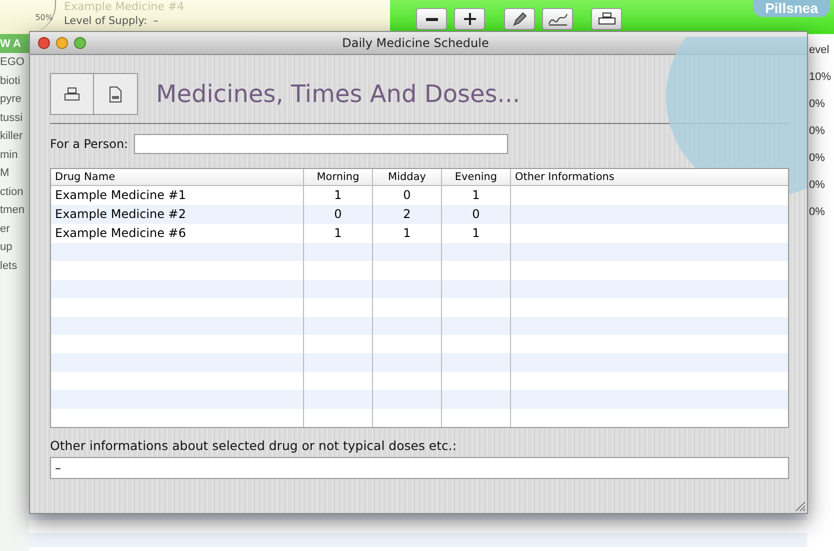  I want to click on sidebar-item: EGO, so click(14, 62).